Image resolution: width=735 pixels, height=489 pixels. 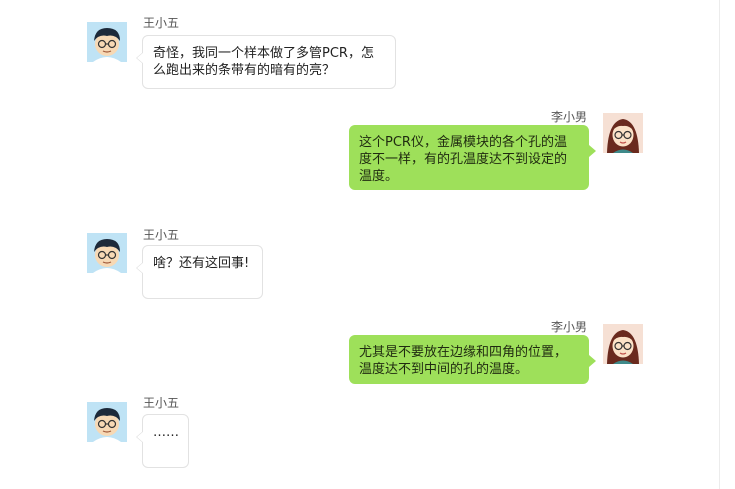 What do you see at coordinates (719, 244) in the screenshot?
I see `right-divider` at bounding box center [719, 244].